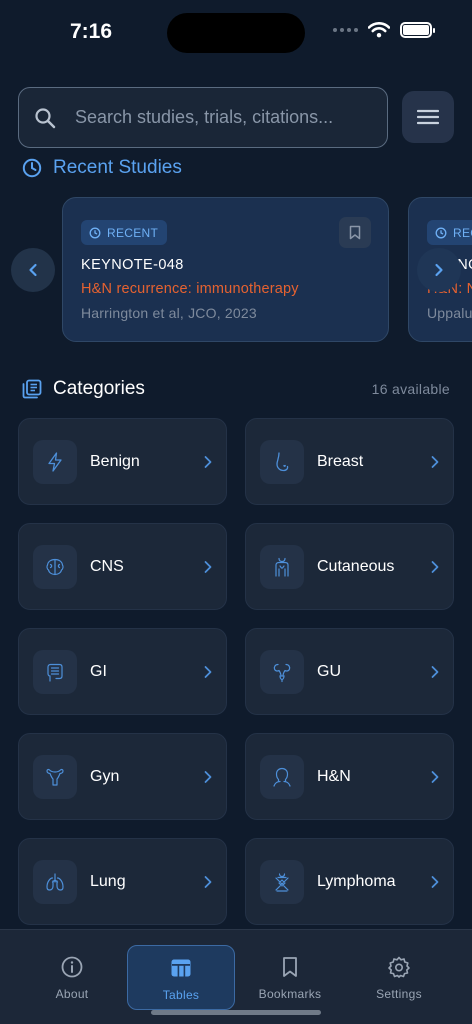 This screenshot has width=472, height=1024. I want to click on category-card-gu: GU, so click(349, 671).